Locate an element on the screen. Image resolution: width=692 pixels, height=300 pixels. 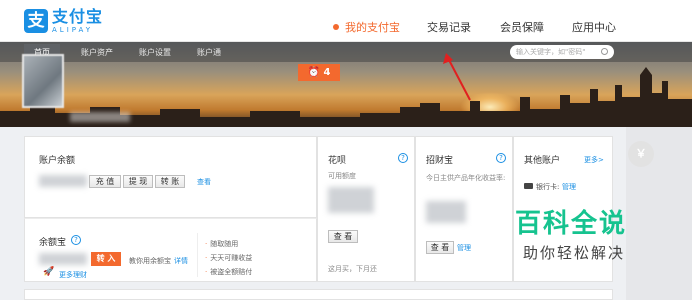
huabei-view-button: 查 看 is located at coordinates (343, 236).